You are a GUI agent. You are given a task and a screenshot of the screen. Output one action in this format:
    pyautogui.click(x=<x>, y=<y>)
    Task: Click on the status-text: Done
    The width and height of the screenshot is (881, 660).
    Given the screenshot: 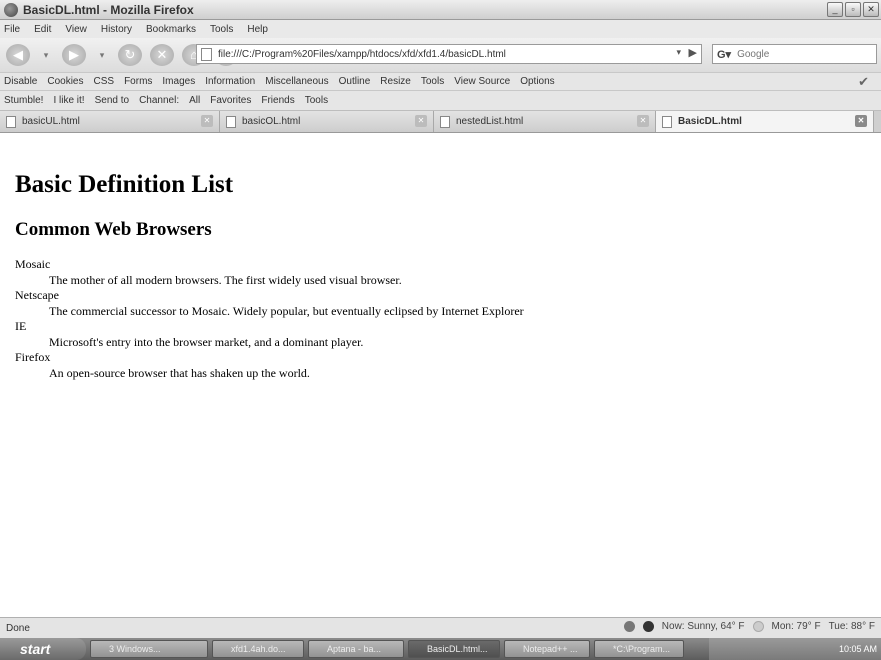 What is the action you would take?
    pyautogui.click(x=18, y=628)
    